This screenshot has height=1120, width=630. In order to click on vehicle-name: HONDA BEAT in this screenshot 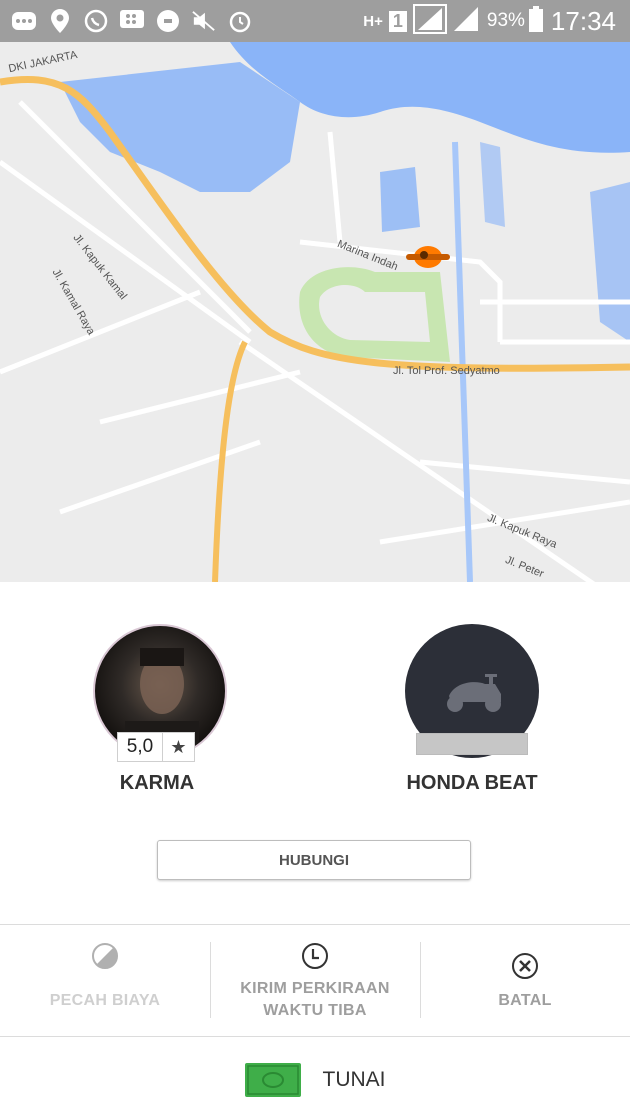, I will do `click(472, 783)`.